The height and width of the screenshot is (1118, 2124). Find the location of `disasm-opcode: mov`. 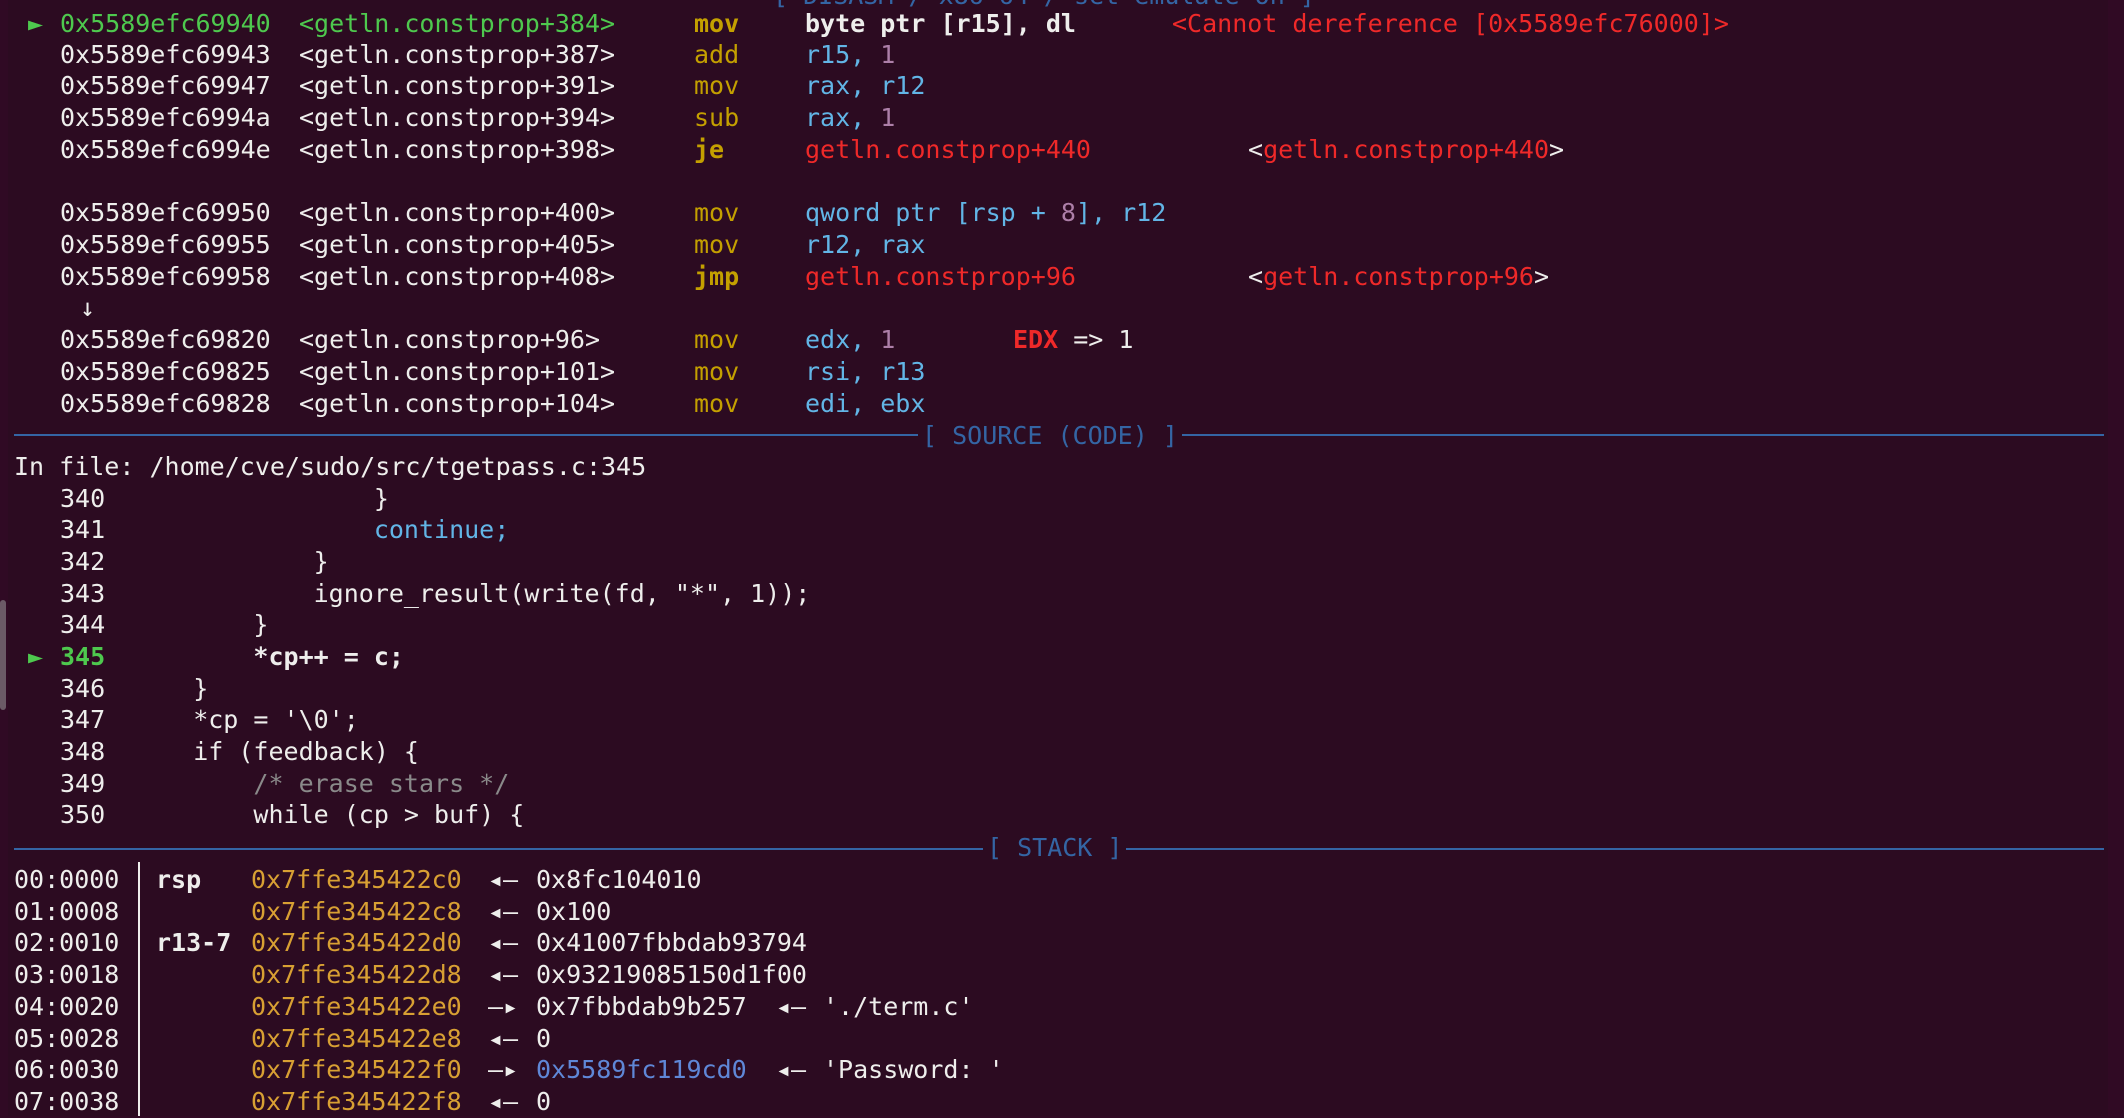

disasm-opcode: mov is located at coordinates (717, 23).